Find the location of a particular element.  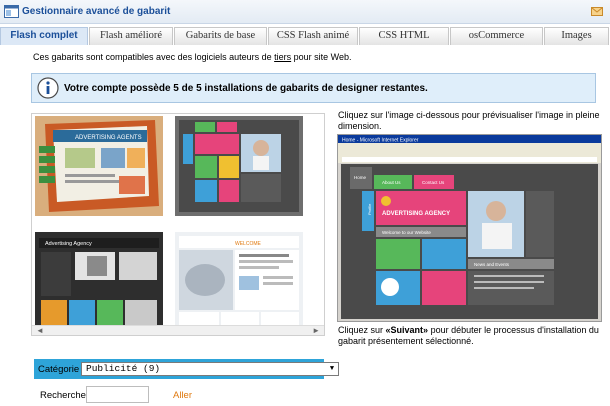

thumbnail-dark-tiles is located at coordinates (239, 166).